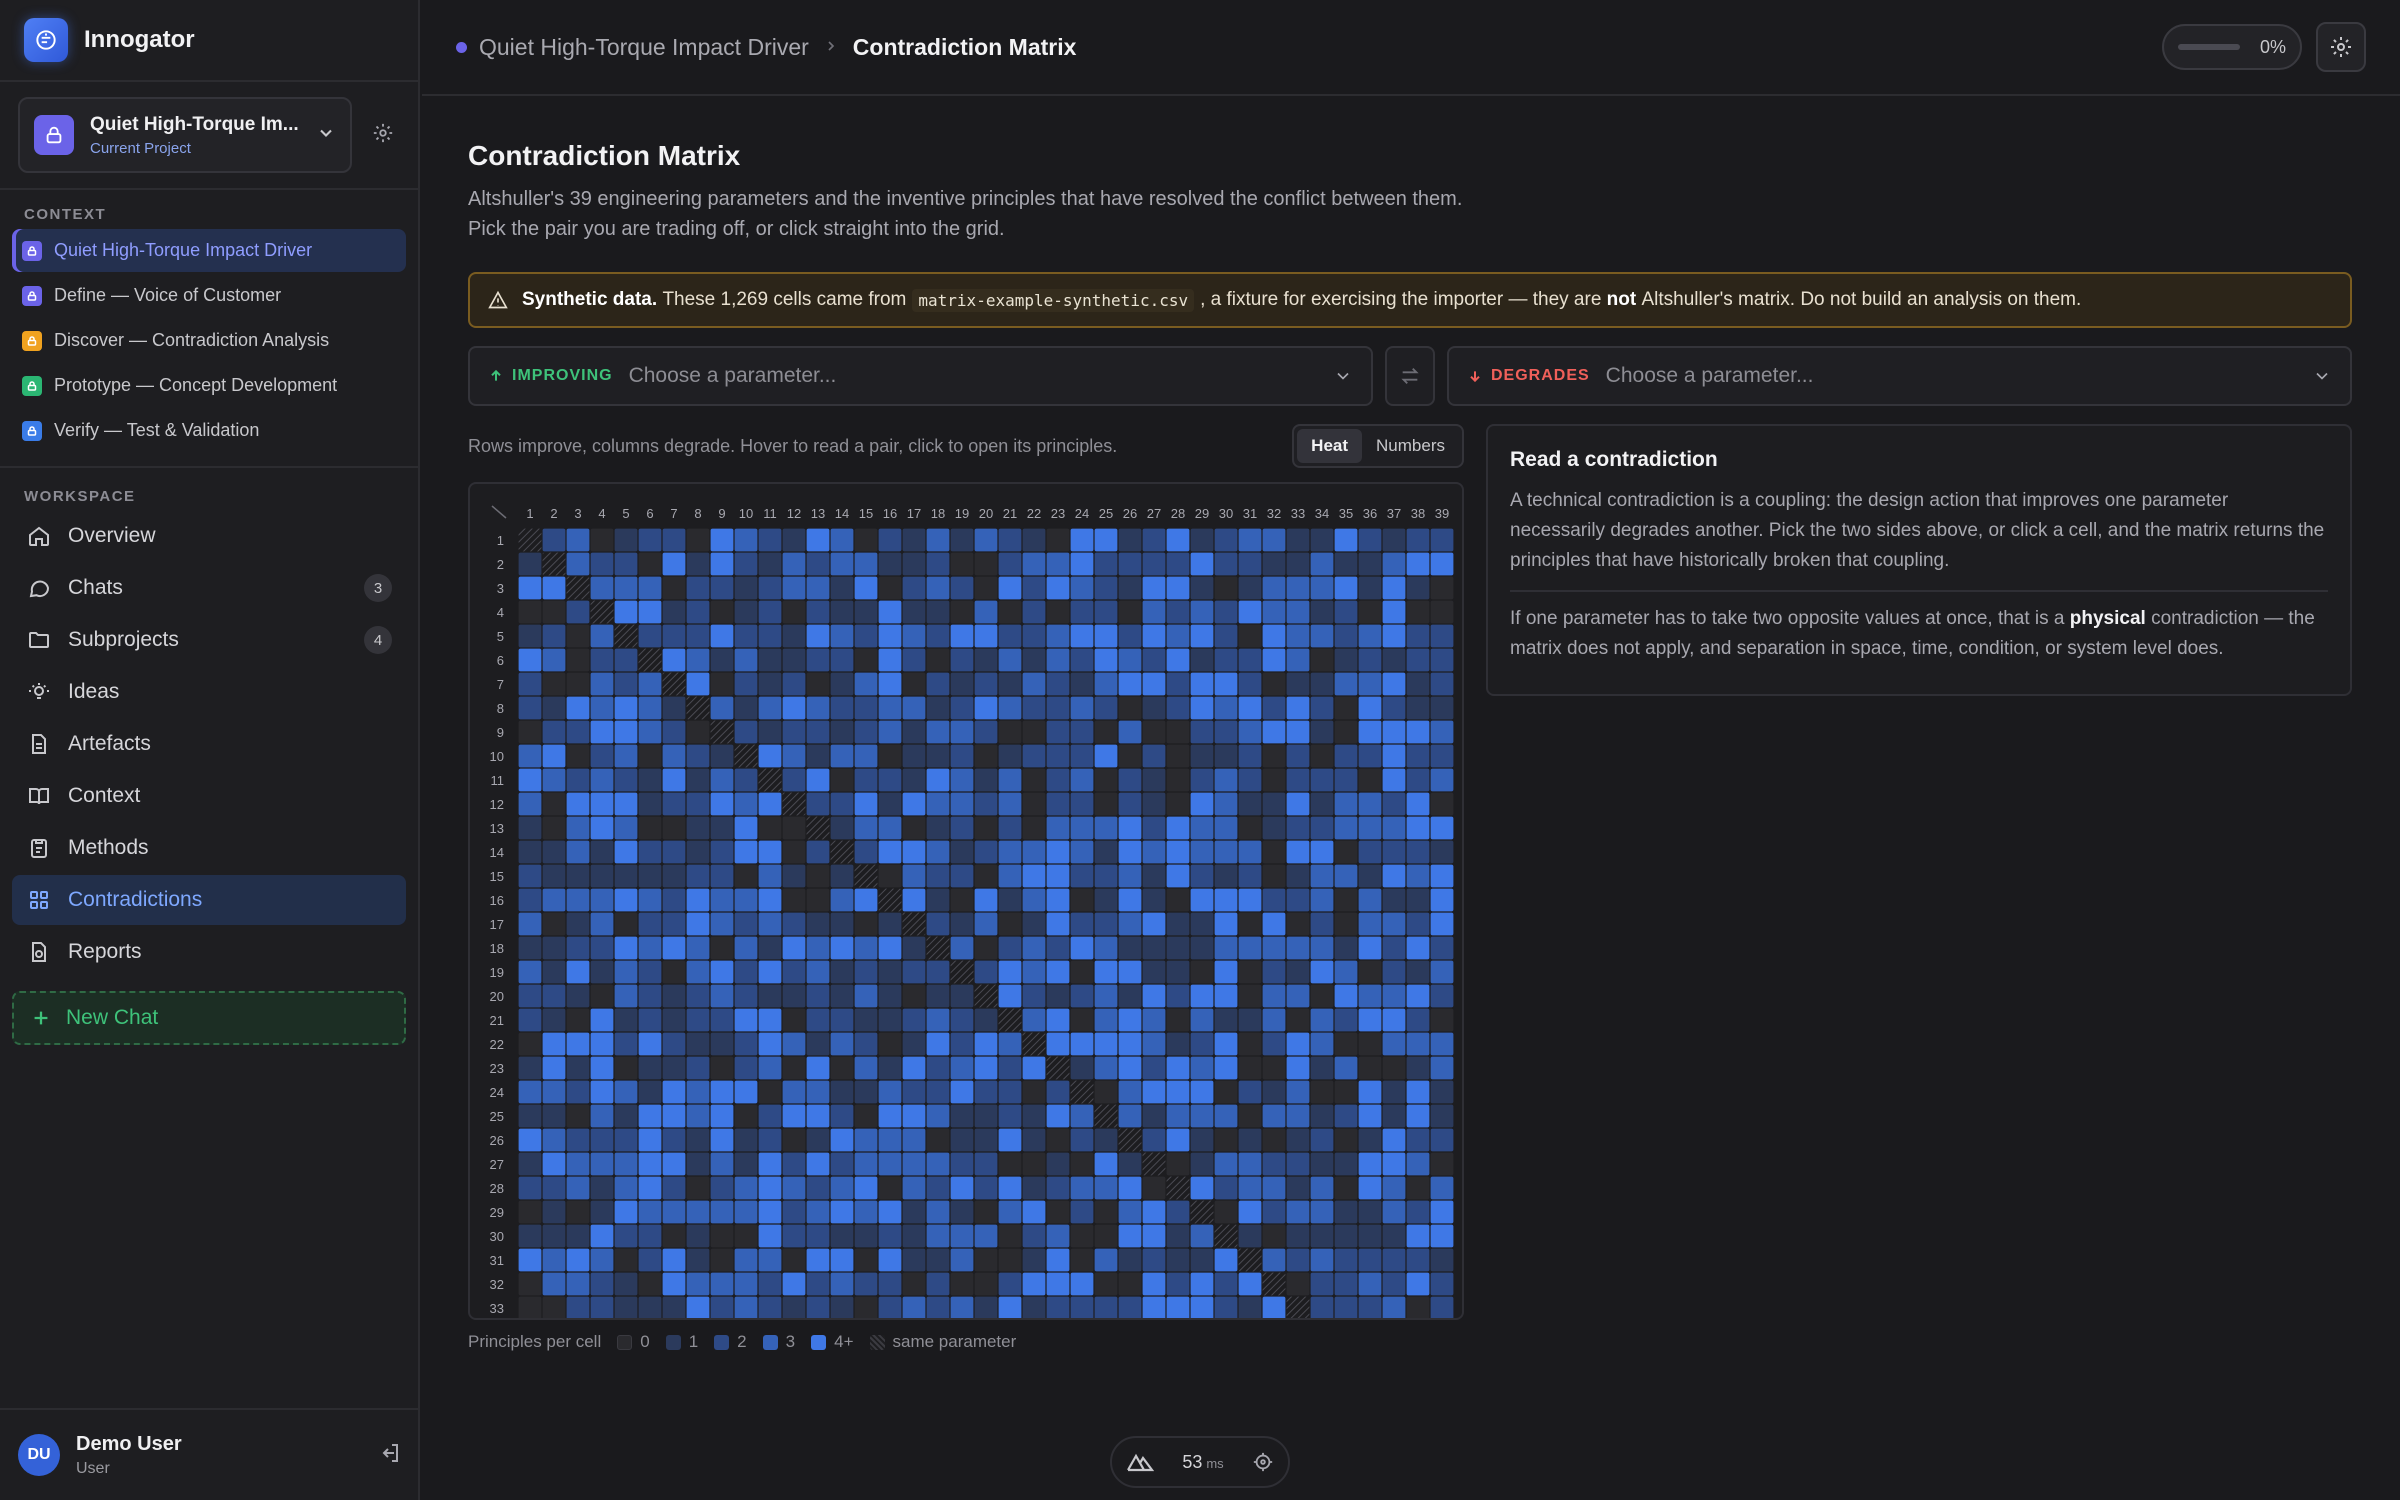 The image size is (2400, 1500). Describe the element at coordinates (209, 744) in the screenshot. I see `nav-item-artefacts: Artefacts` at that location.